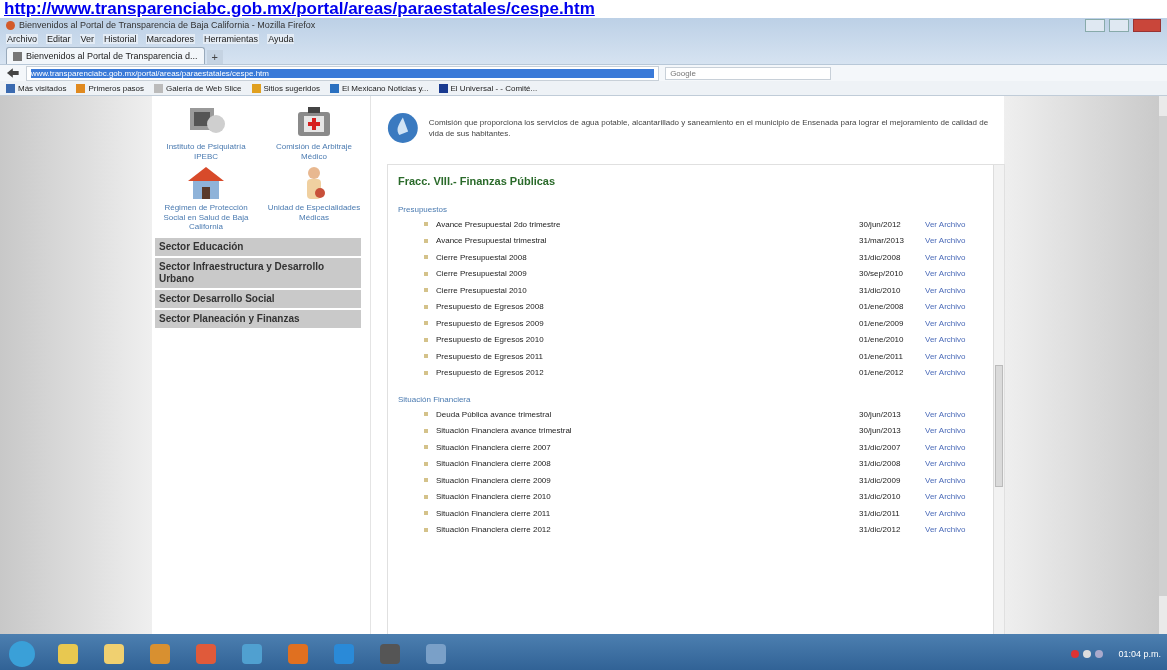 The image size is (1167, 670). What do you see at coordinates (490, 356) in the screenshot?
I see `document-name: Presupuesto de Egresos 2011` at bounding box center [490, 356].